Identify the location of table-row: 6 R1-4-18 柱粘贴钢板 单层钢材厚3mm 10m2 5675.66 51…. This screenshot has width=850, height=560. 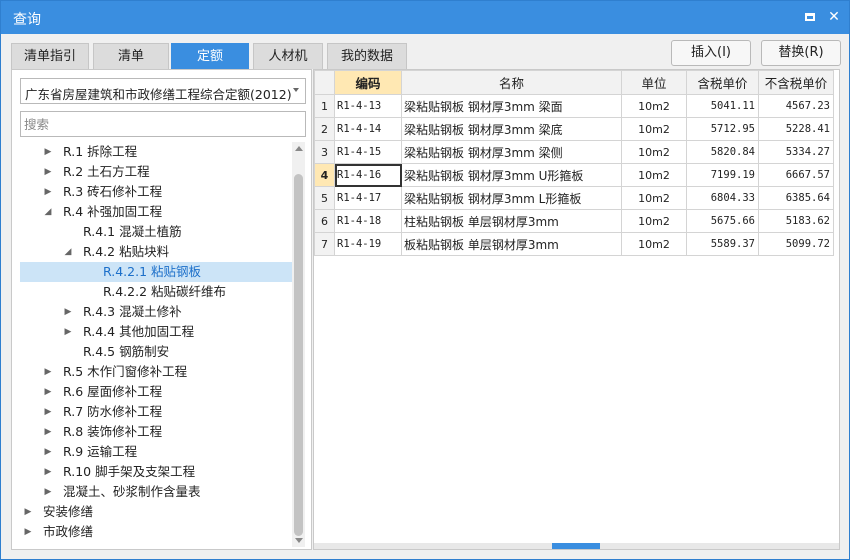
(574, 221).